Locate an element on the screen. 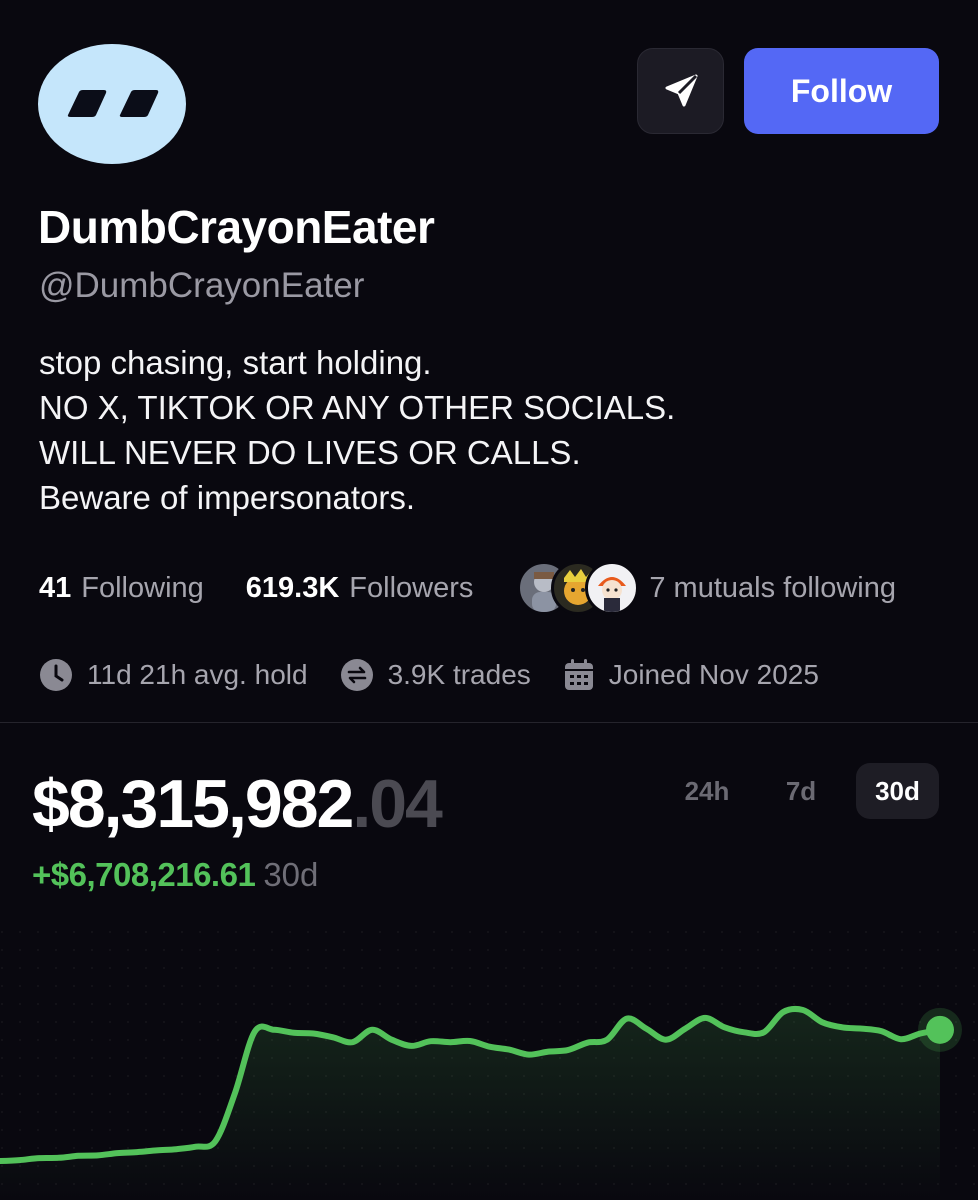 Image resolution: width=978 pixels, height=1200 pixels. mutual-avatars is located at coordinates (579, 588).